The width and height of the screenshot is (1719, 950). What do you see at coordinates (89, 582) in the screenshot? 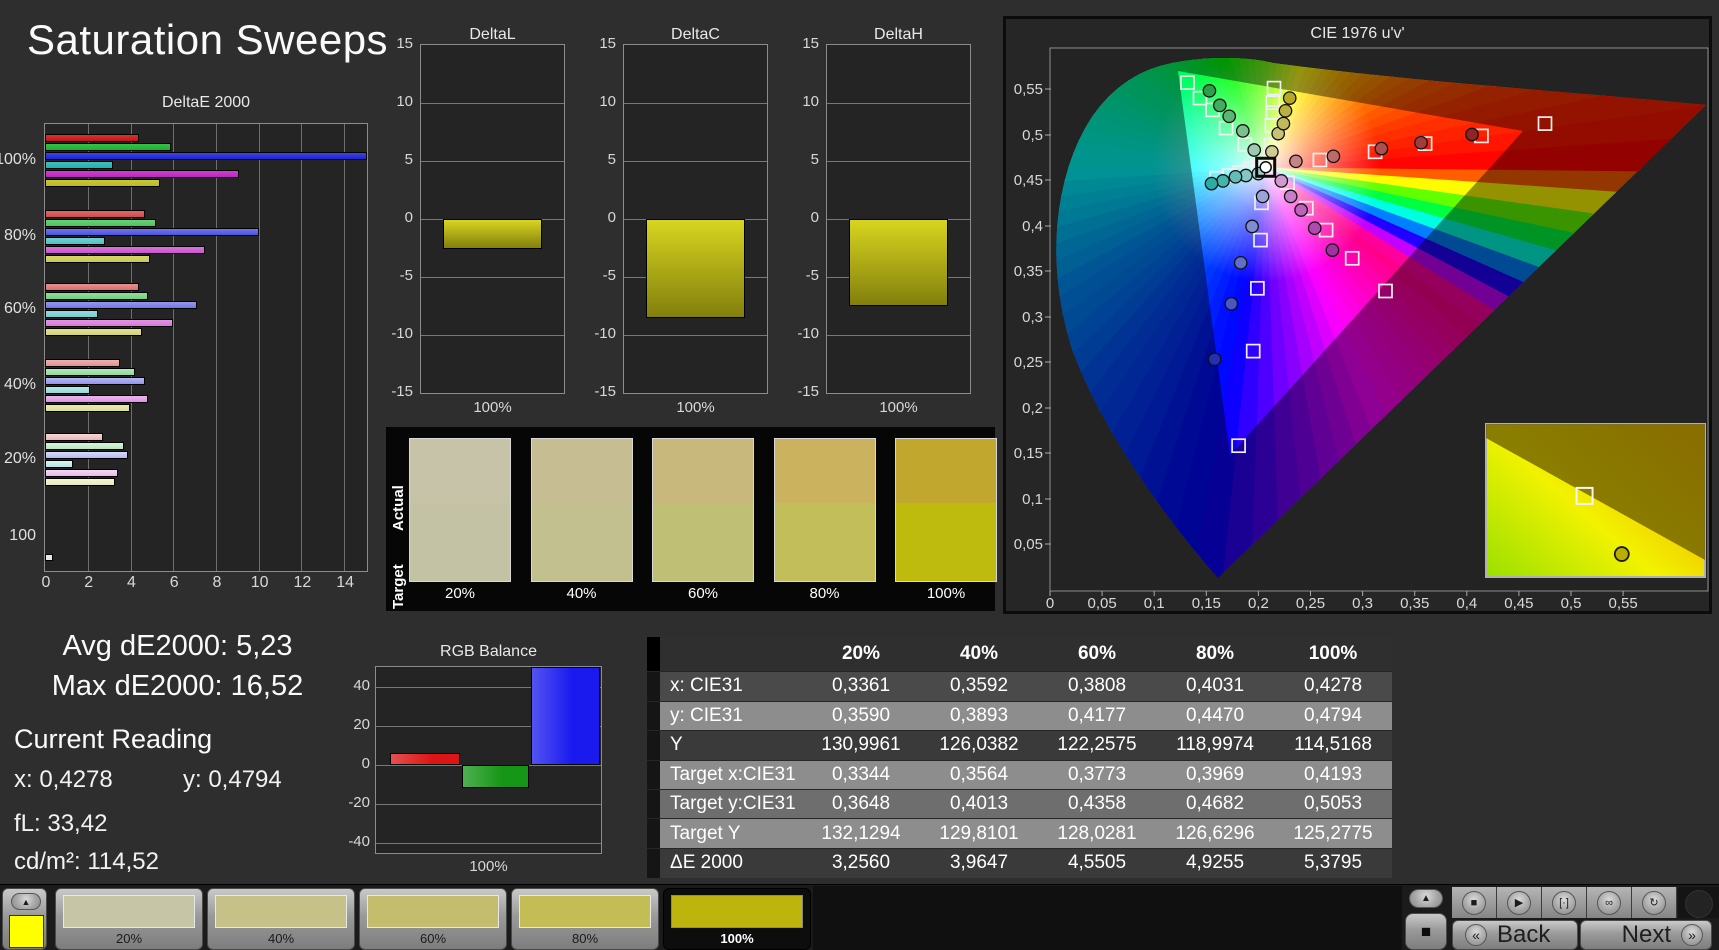
I see `deltae-x-tick: 2` at bounding box center [89, 582].